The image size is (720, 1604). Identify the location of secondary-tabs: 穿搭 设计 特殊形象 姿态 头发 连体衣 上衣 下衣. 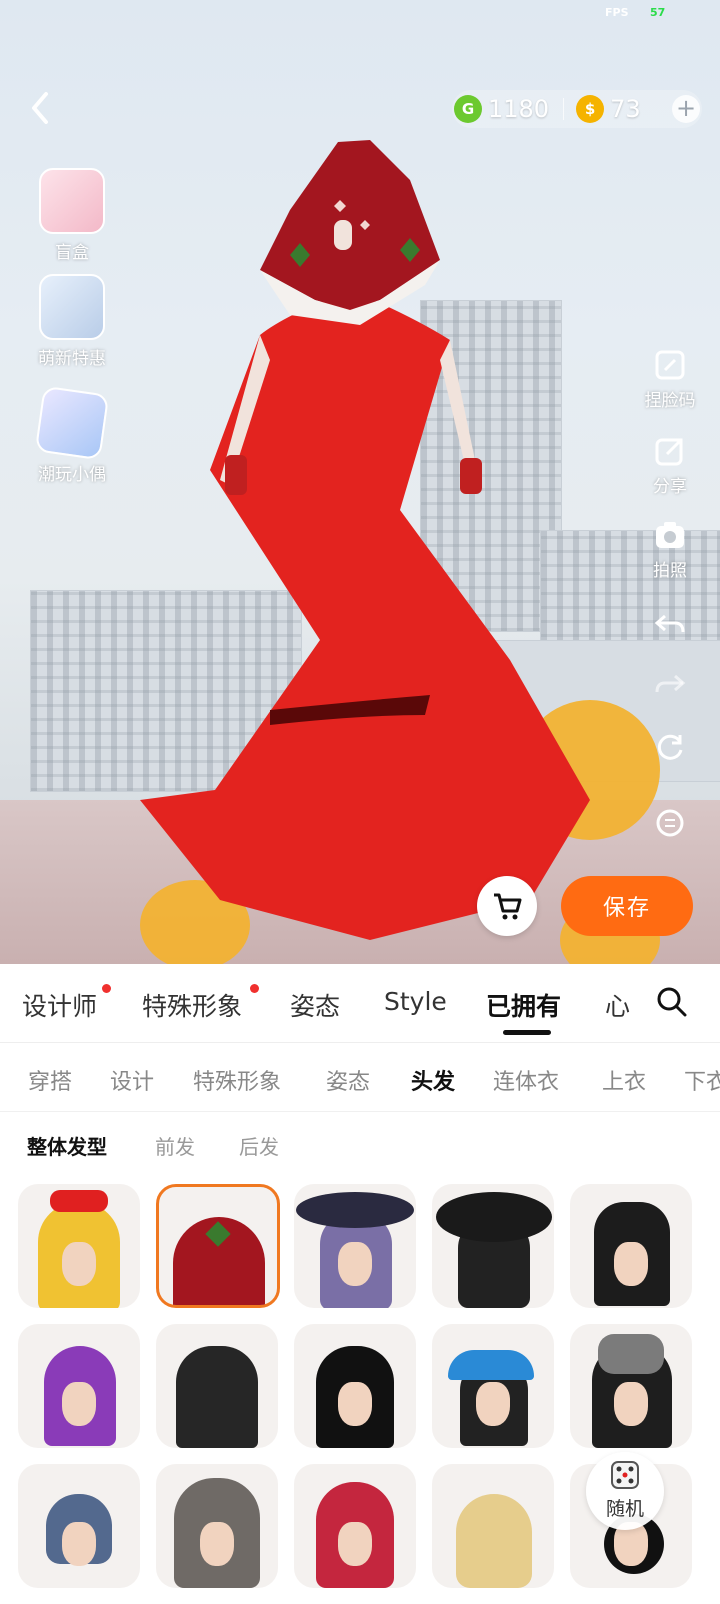
(360, 1077).